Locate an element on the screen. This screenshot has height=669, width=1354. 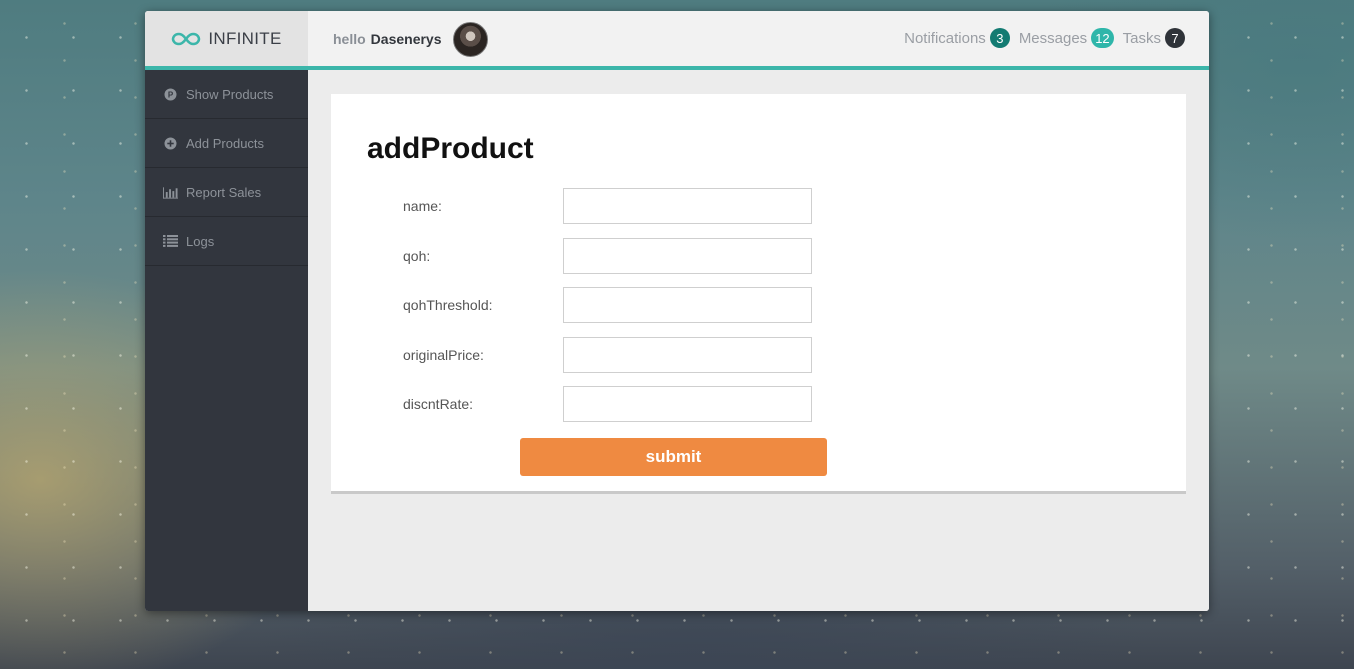
p-circle-icon: P is located at coordinates (170, 94).